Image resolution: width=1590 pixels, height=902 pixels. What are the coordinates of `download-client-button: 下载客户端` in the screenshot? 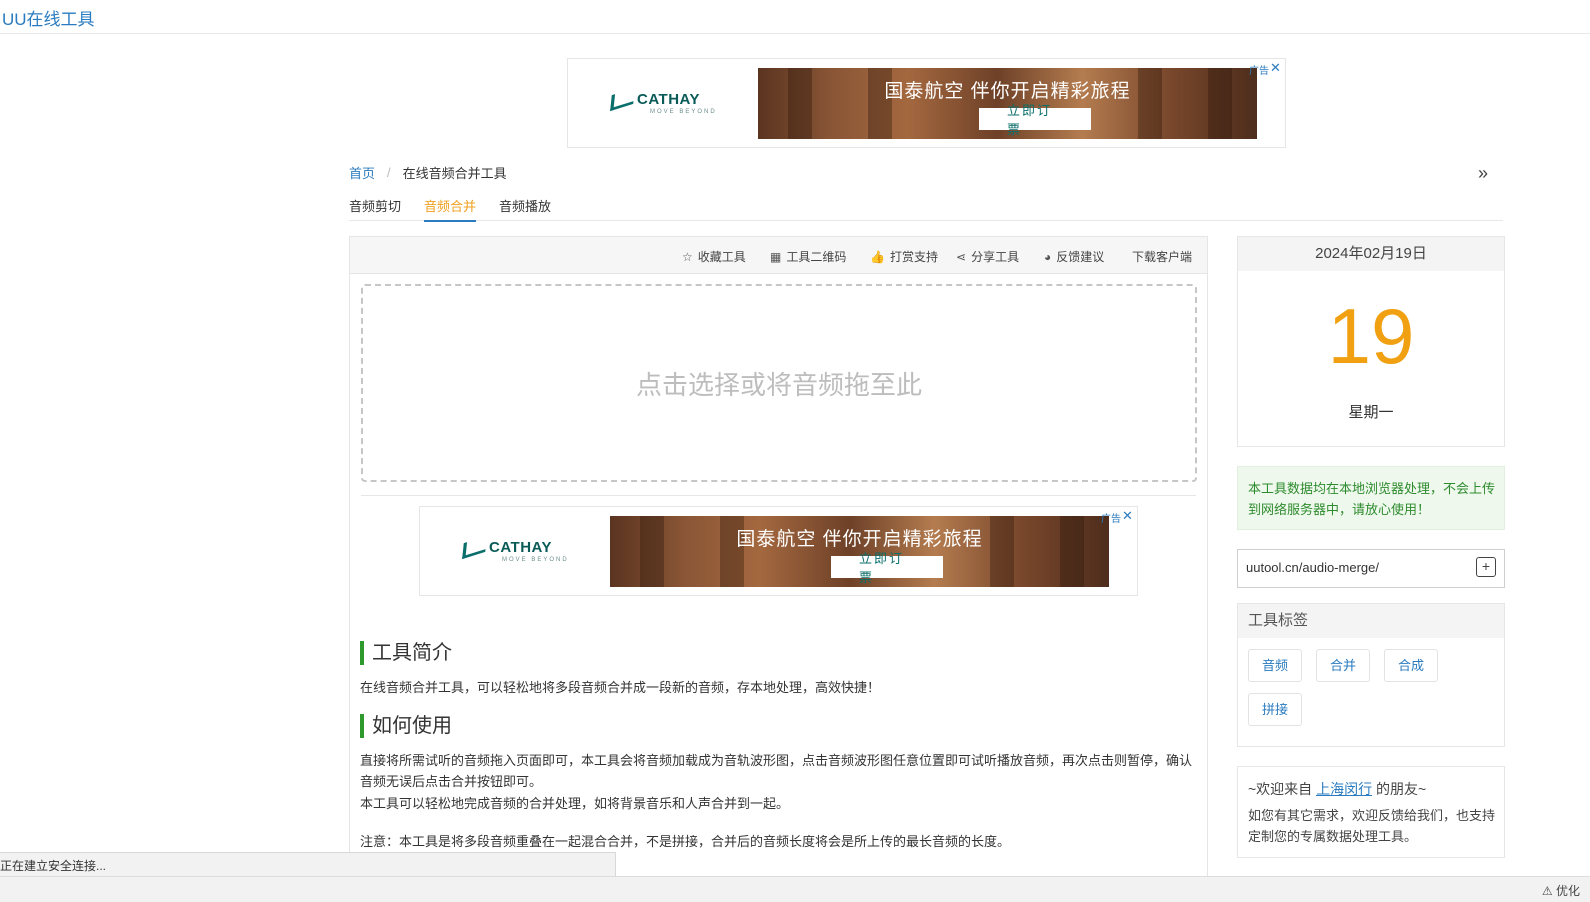 It's located at (1162, 256).